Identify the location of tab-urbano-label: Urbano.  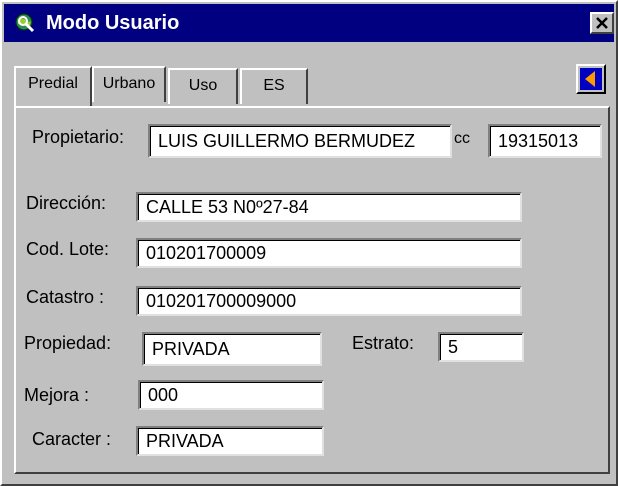
(129, 83).